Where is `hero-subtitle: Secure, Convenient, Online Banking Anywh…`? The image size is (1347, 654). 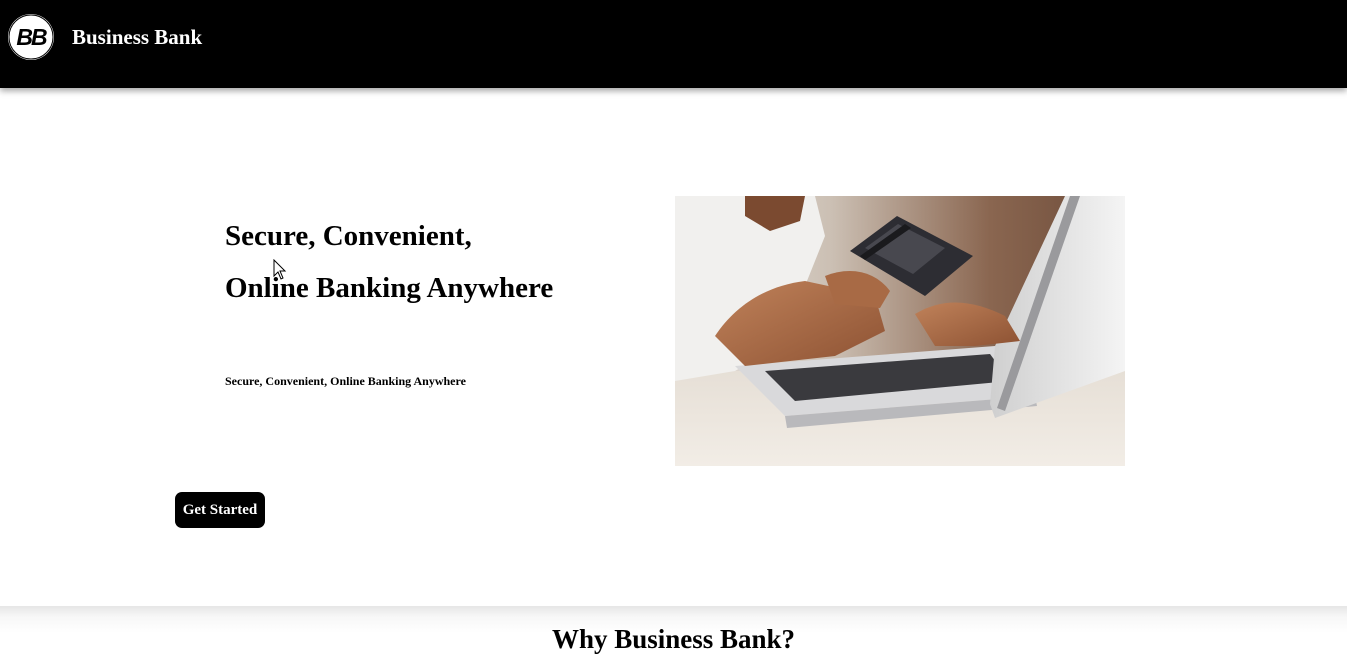
hero-subtitle: Secure, Convenient, Online Banking Anywh… is located at coordinates (345, 381).